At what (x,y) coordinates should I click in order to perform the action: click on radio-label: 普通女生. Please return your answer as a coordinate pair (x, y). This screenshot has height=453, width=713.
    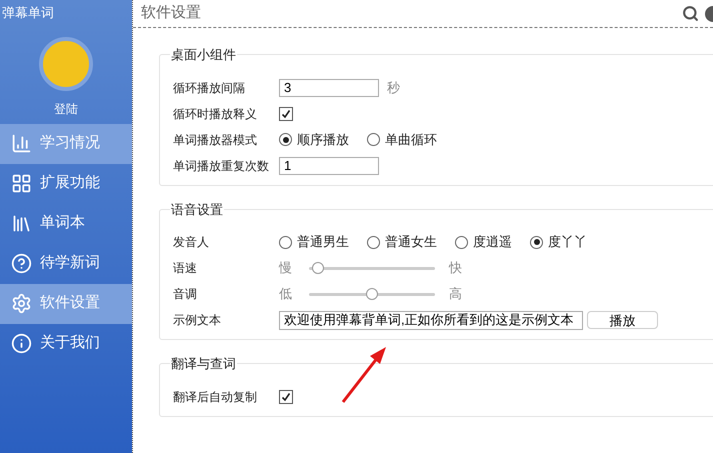
    Looking at the image, I should click on (411, 242).